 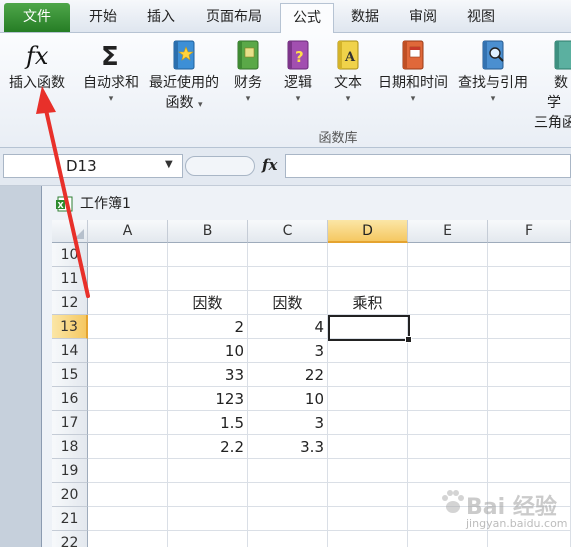 What do you see at coordinates (448, 327) in the screenshot?
I see `cell-E13` at bounding box center [448, 327].